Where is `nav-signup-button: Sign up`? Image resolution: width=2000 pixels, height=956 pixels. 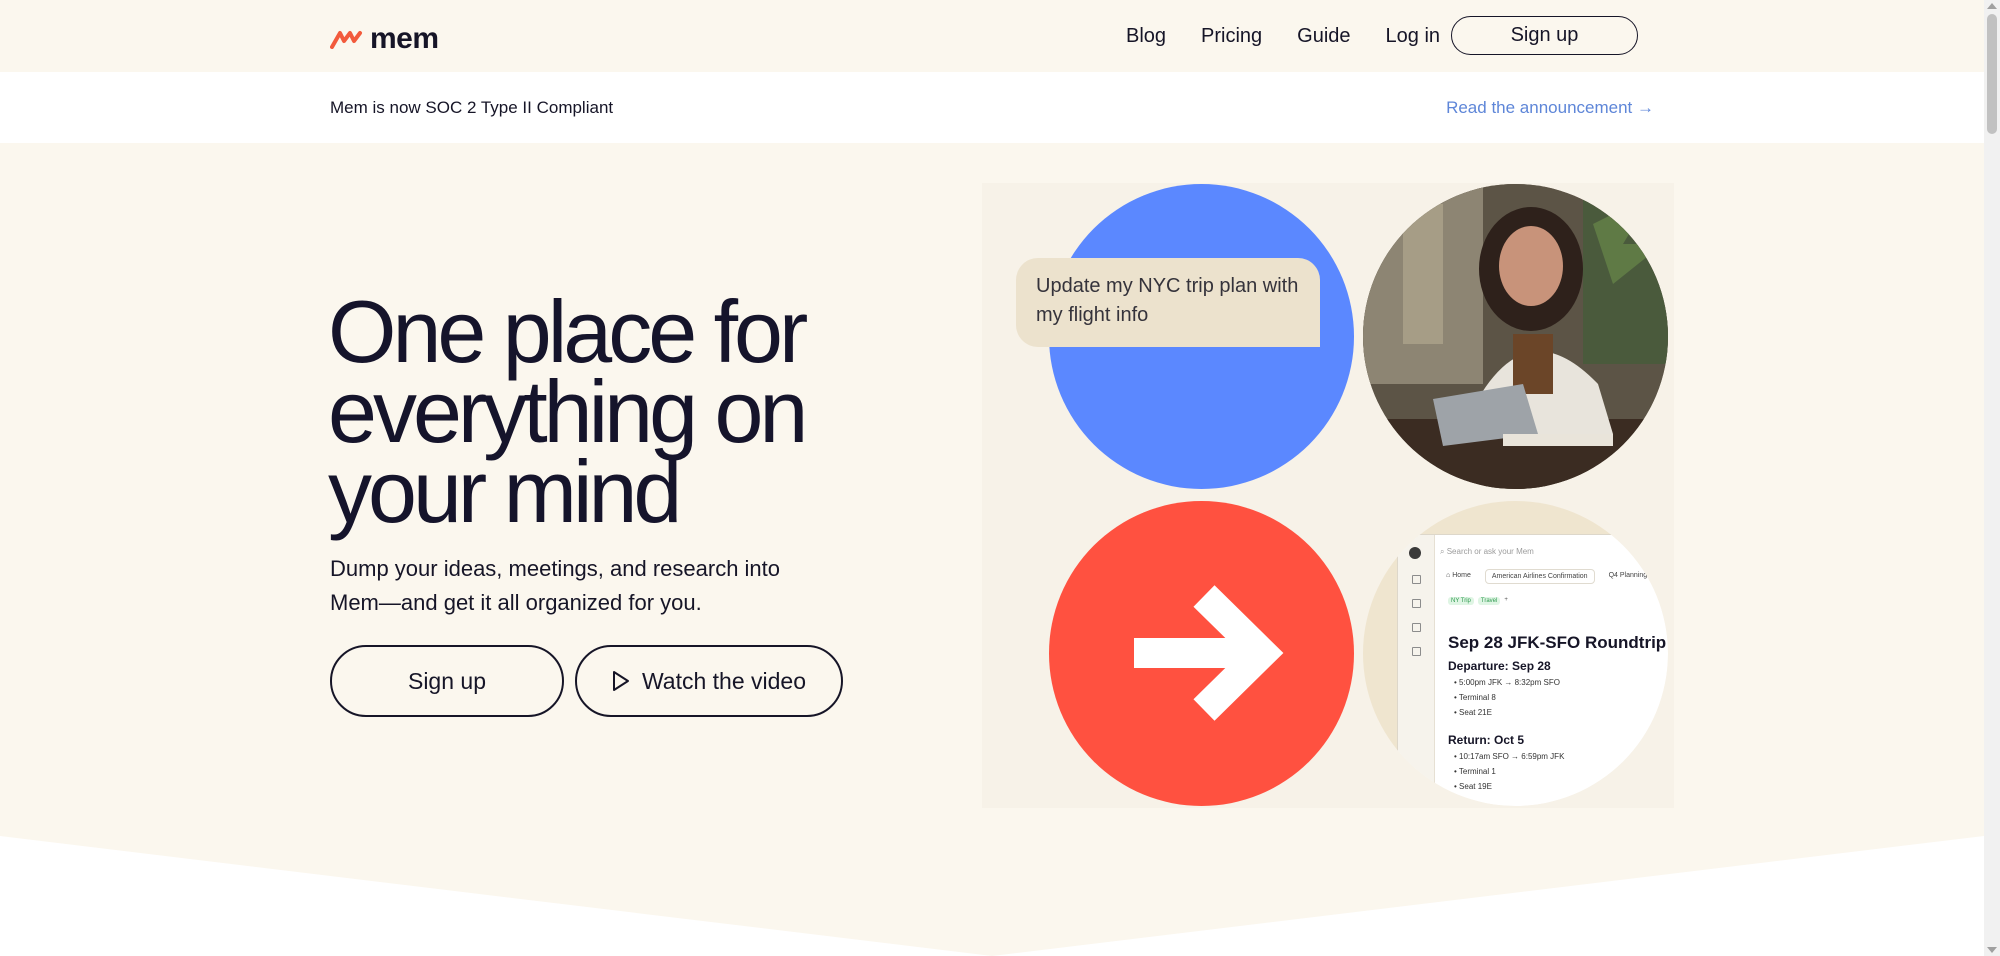
nav-signup-button: Sign up is located at coordinates (1544, 35).